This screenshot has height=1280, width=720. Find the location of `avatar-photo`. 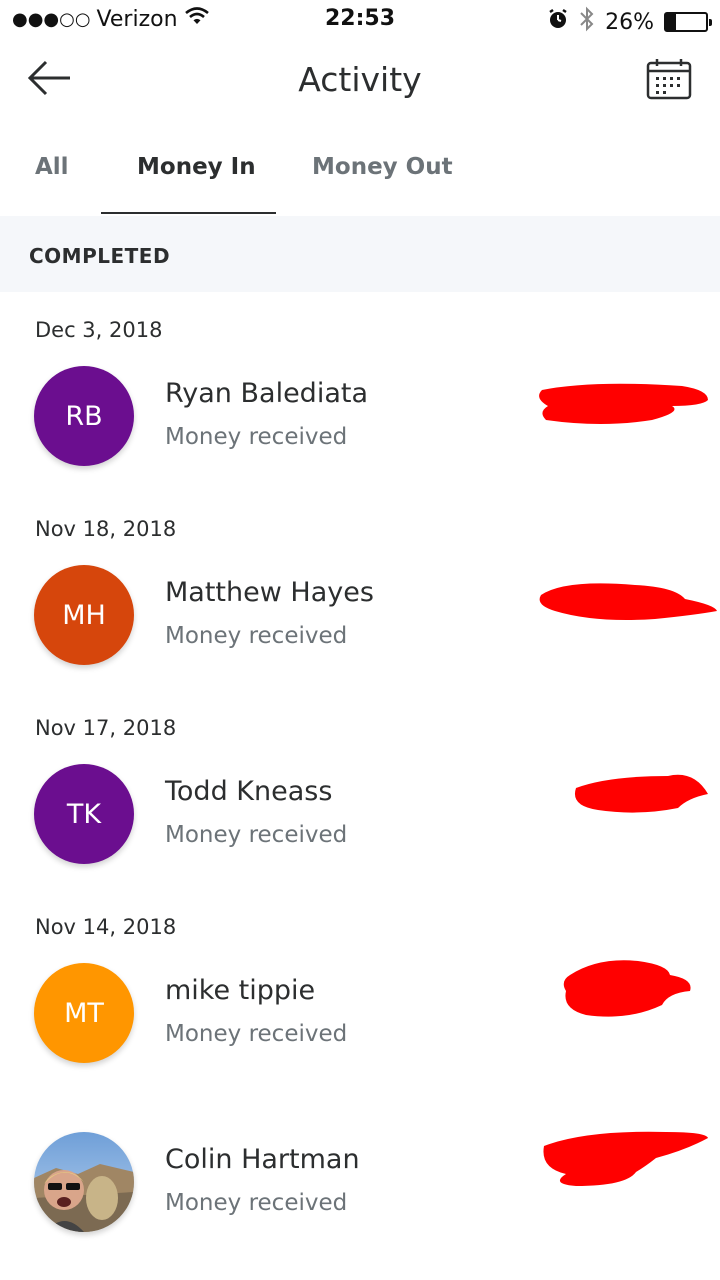

avatar-photo is located at coordinates (84, 1182).